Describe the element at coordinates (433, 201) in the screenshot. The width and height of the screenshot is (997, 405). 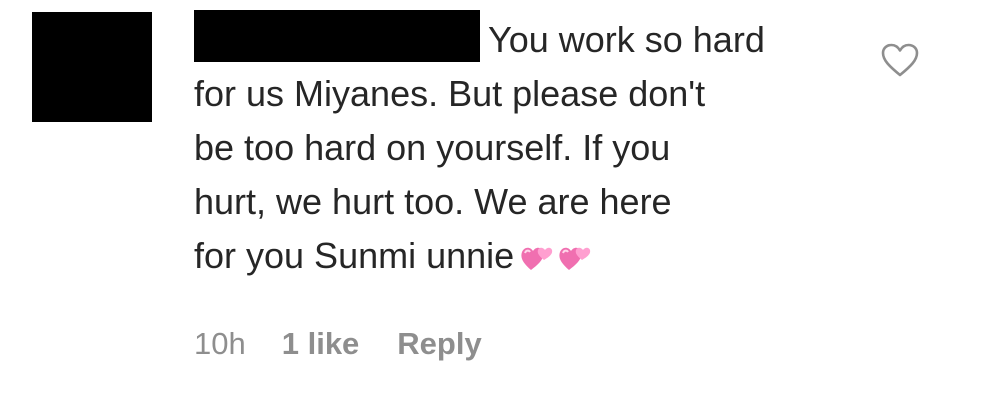
I see `comment-line: hurt, we hurt too. We are here` at that location.